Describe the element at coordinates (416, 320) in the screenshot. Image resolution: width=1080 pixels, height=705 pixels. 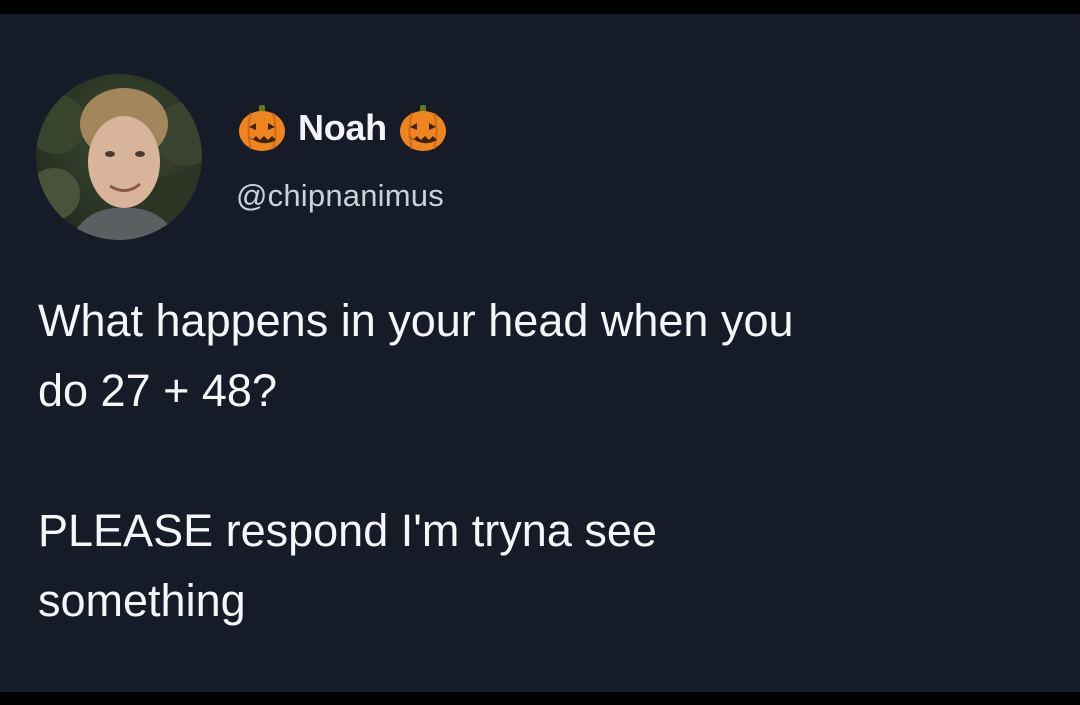
I see `tweet-text-line: What happens in your head when you` at that location.